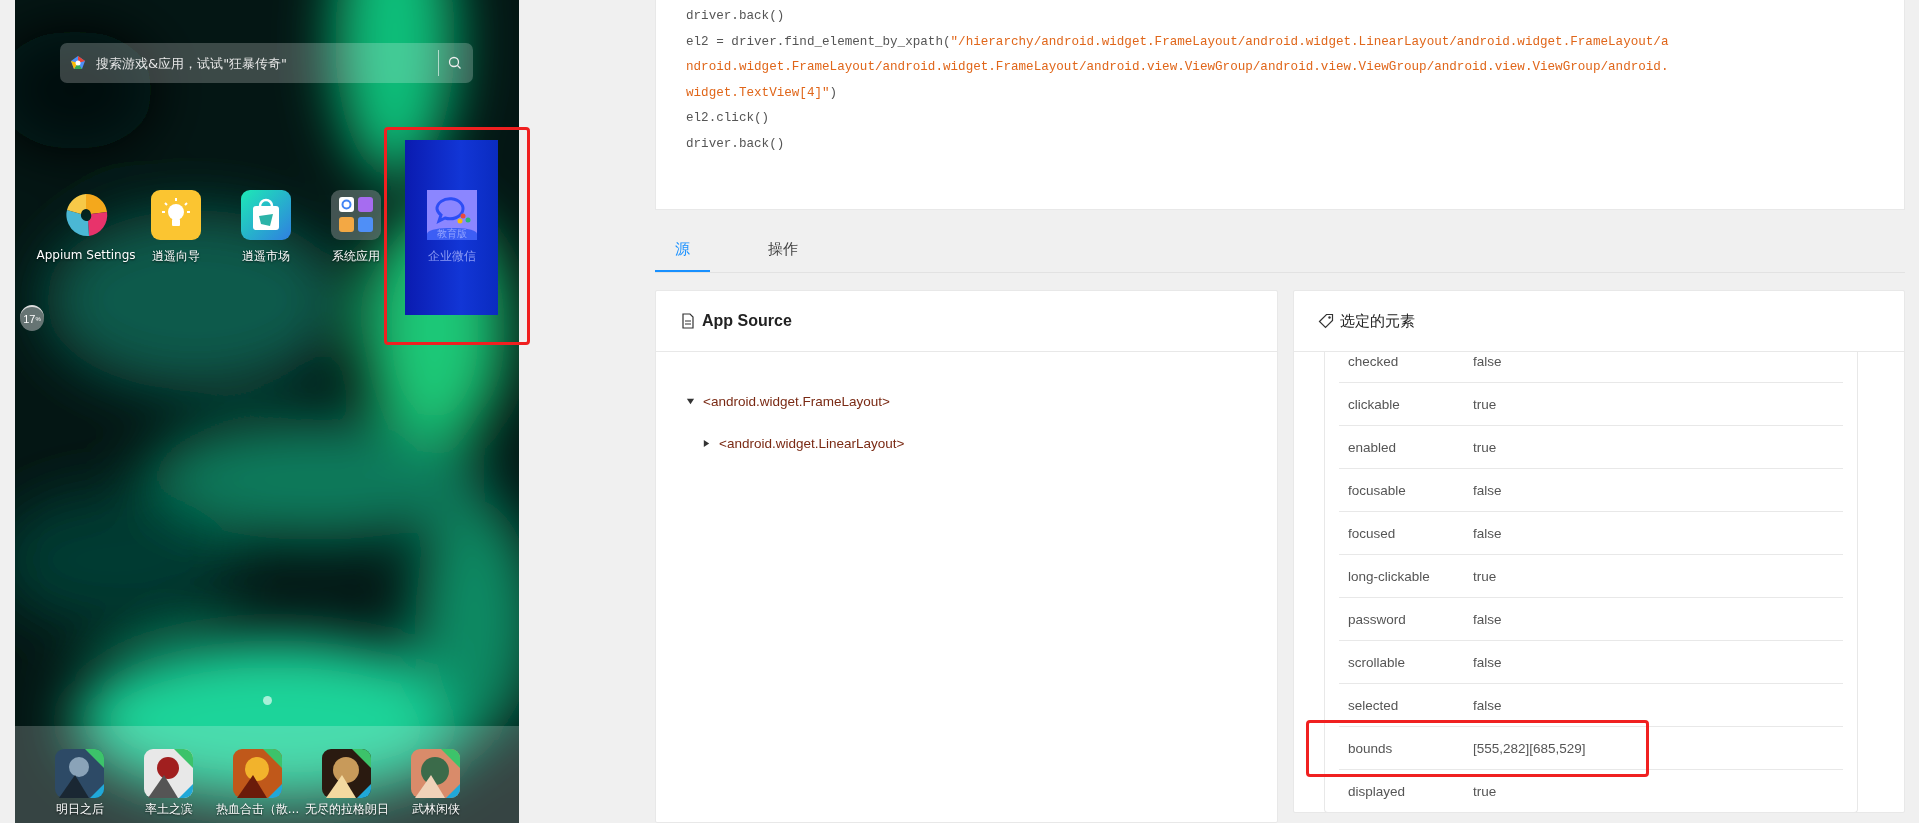 The width and height of the screenshot is (1919, 823). What do you see at coordinates (1377, 619) in the screenshot?
I see `attribute-name: password` at bounding box center [1377, 619].